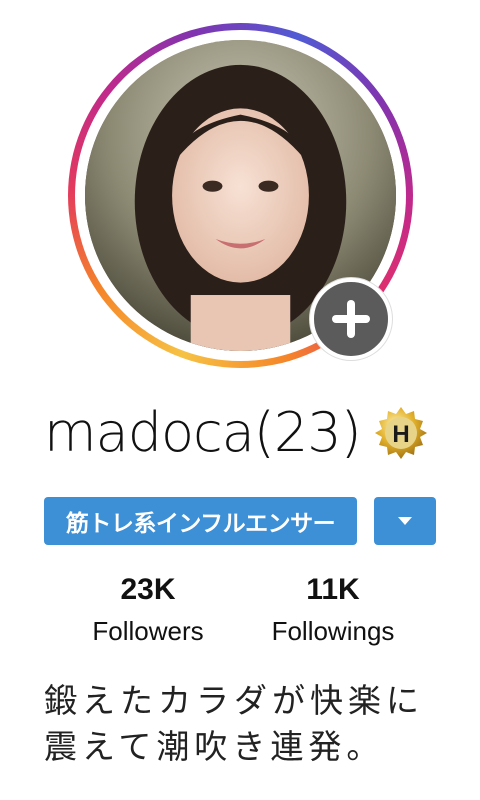 The width and height of the screenshot is (480, 800). I want to click on username: madoca(23), so click(203, 432).